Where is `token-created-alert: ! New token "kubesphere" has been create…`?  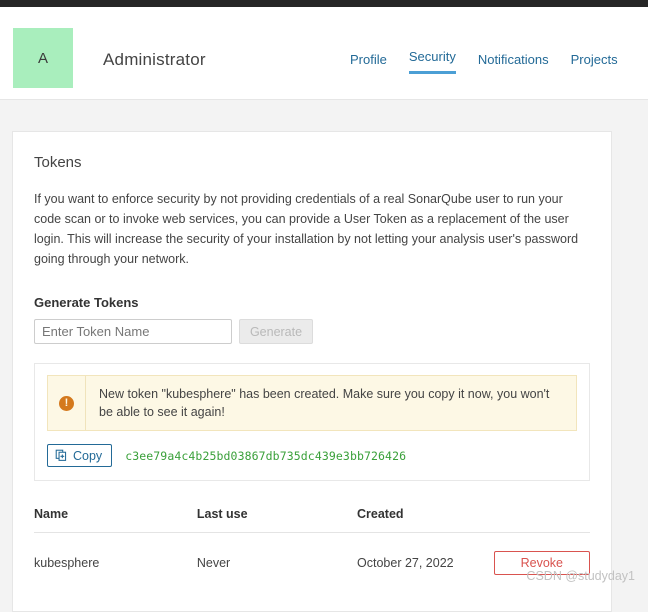
token-created-alert: ! New token "kubesphere" has been create… is located at coordinates (312, 403).